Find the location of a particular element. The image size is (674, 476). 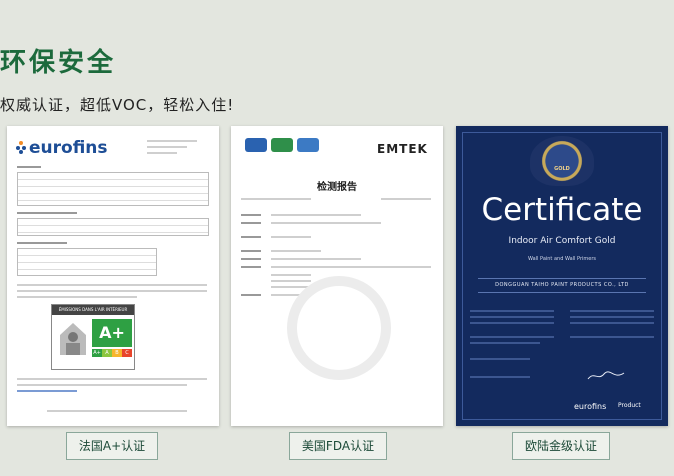

caption-gold: 欧陆金级认证 is located at coordinates (561, 446).